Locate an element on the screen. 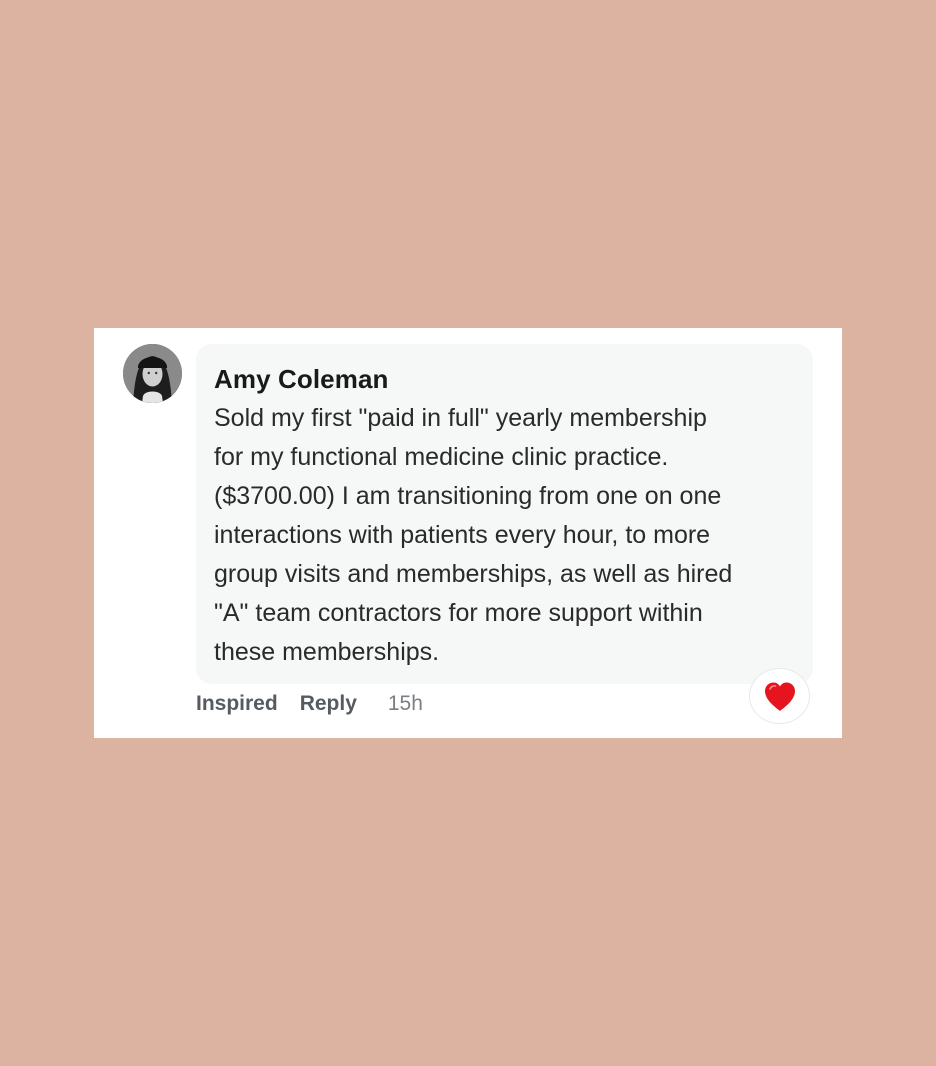 This screenshot has height=1066, width=936. timestamp: 15h is located at coordinates (405, 703).